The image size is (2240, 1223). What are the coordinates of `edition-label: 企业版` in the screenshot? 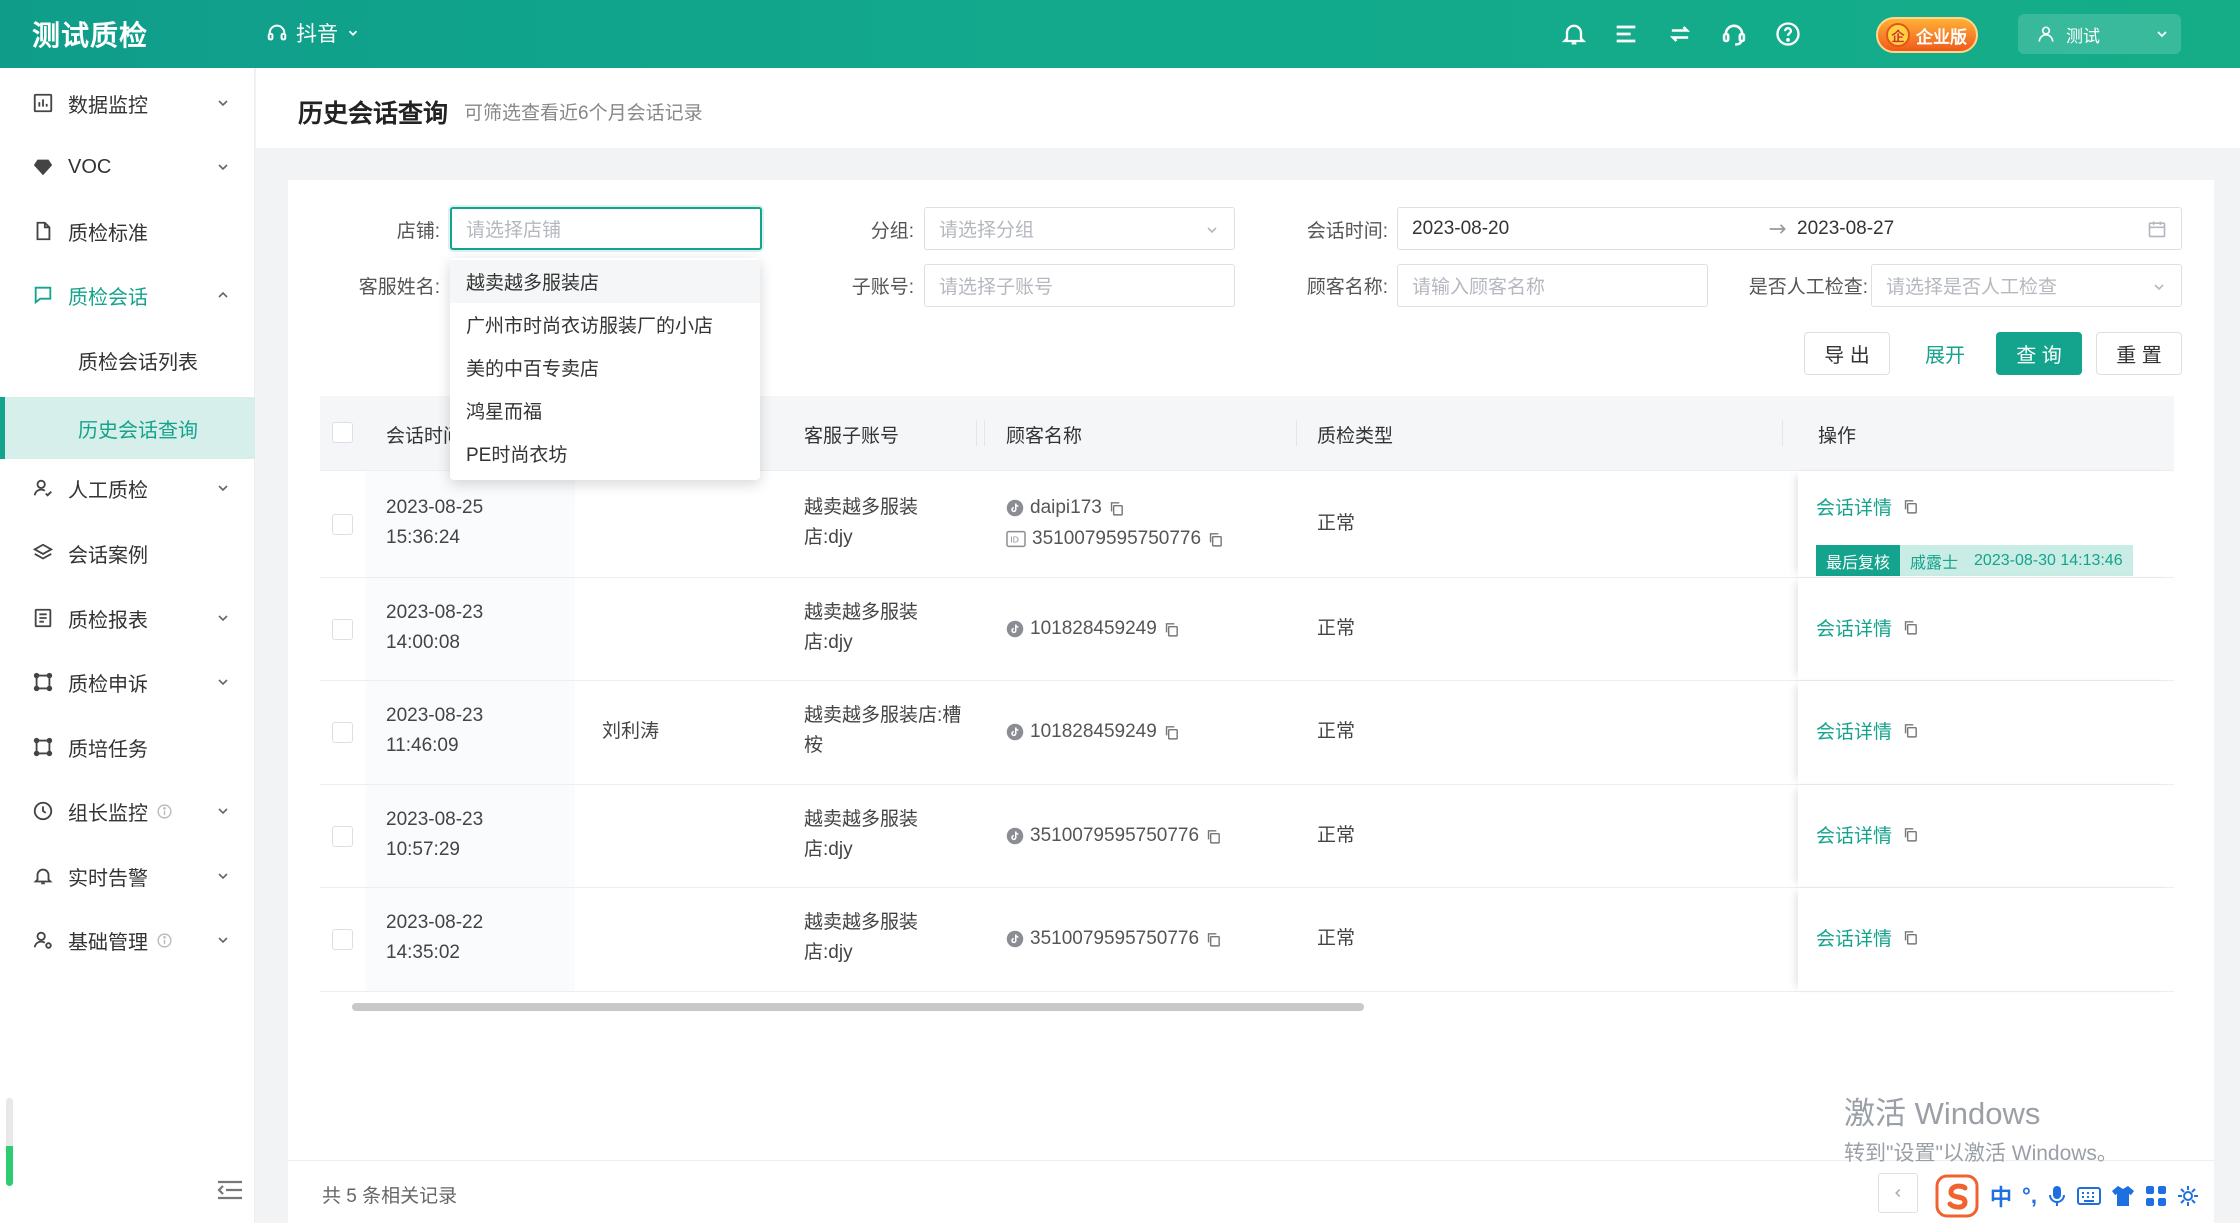 It's located at (1941, 37).